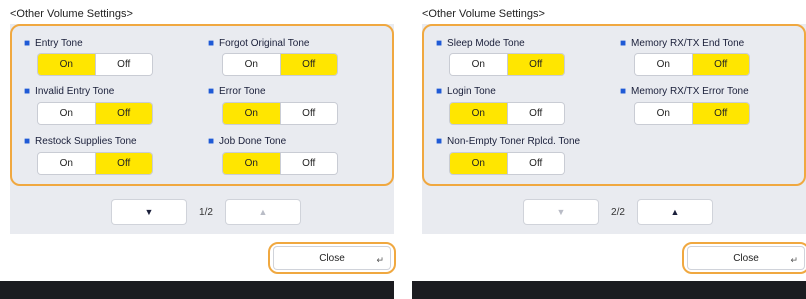  I want to click on login-tone-on-button: On, so click(479, 113).